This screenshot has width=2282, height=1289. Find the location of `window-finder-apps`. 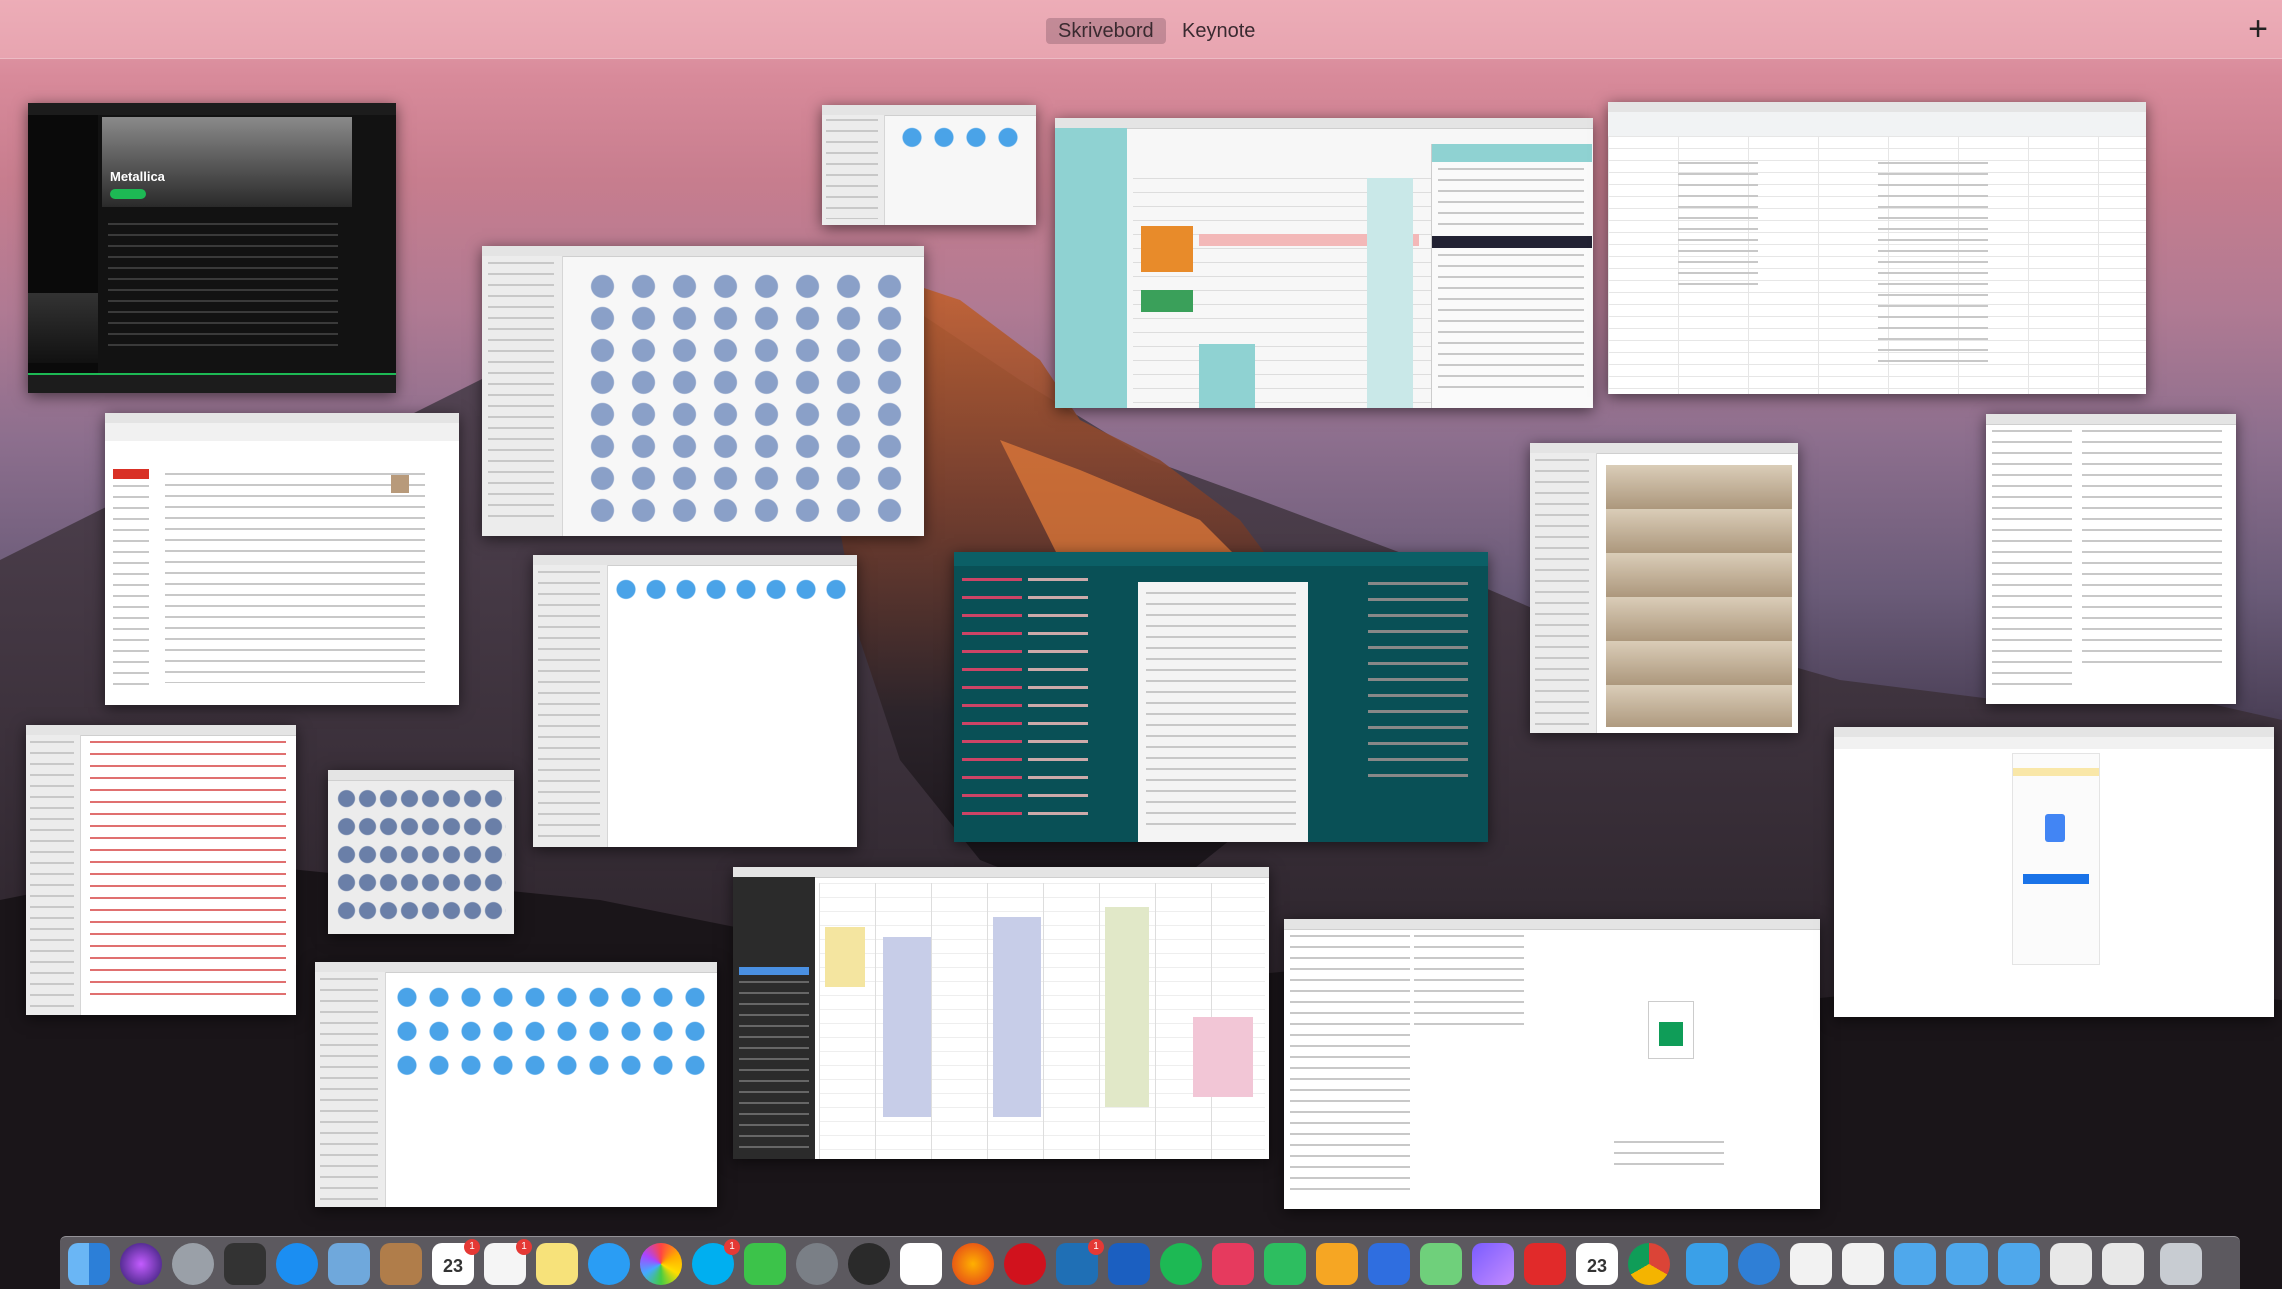

window-finder-apps is located at coordinates (703, 391).